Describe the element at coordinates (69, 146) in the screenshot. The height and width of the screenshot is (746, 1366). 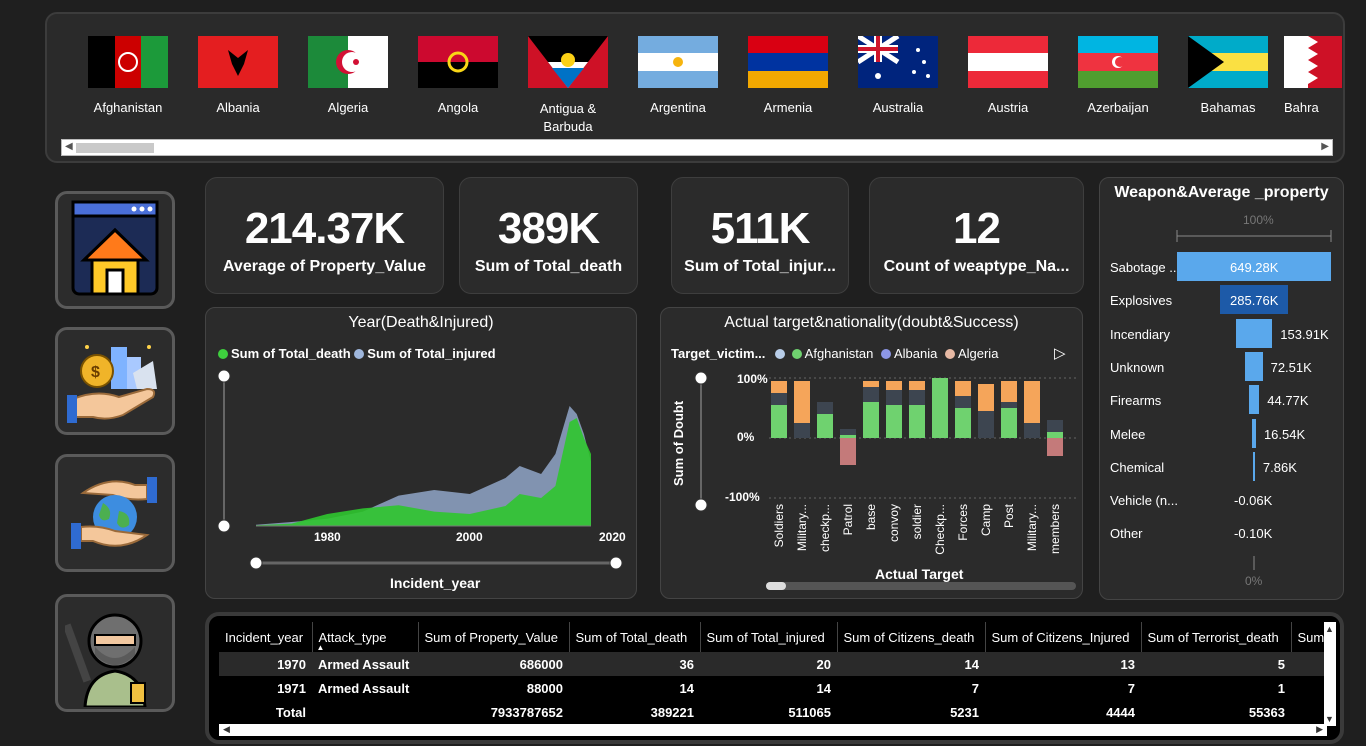
I see `scroll-left-icon: ◀` at that location.